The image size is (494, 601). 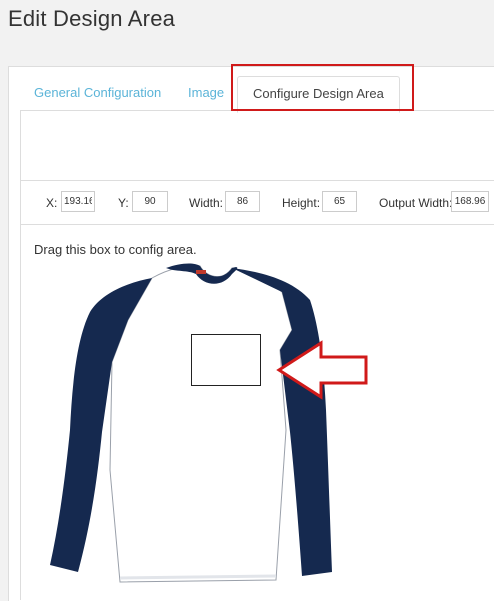 What do you see at coordinates (339, 201) in the screenshot?
I see `height-input` at bounding box center [339, 201].